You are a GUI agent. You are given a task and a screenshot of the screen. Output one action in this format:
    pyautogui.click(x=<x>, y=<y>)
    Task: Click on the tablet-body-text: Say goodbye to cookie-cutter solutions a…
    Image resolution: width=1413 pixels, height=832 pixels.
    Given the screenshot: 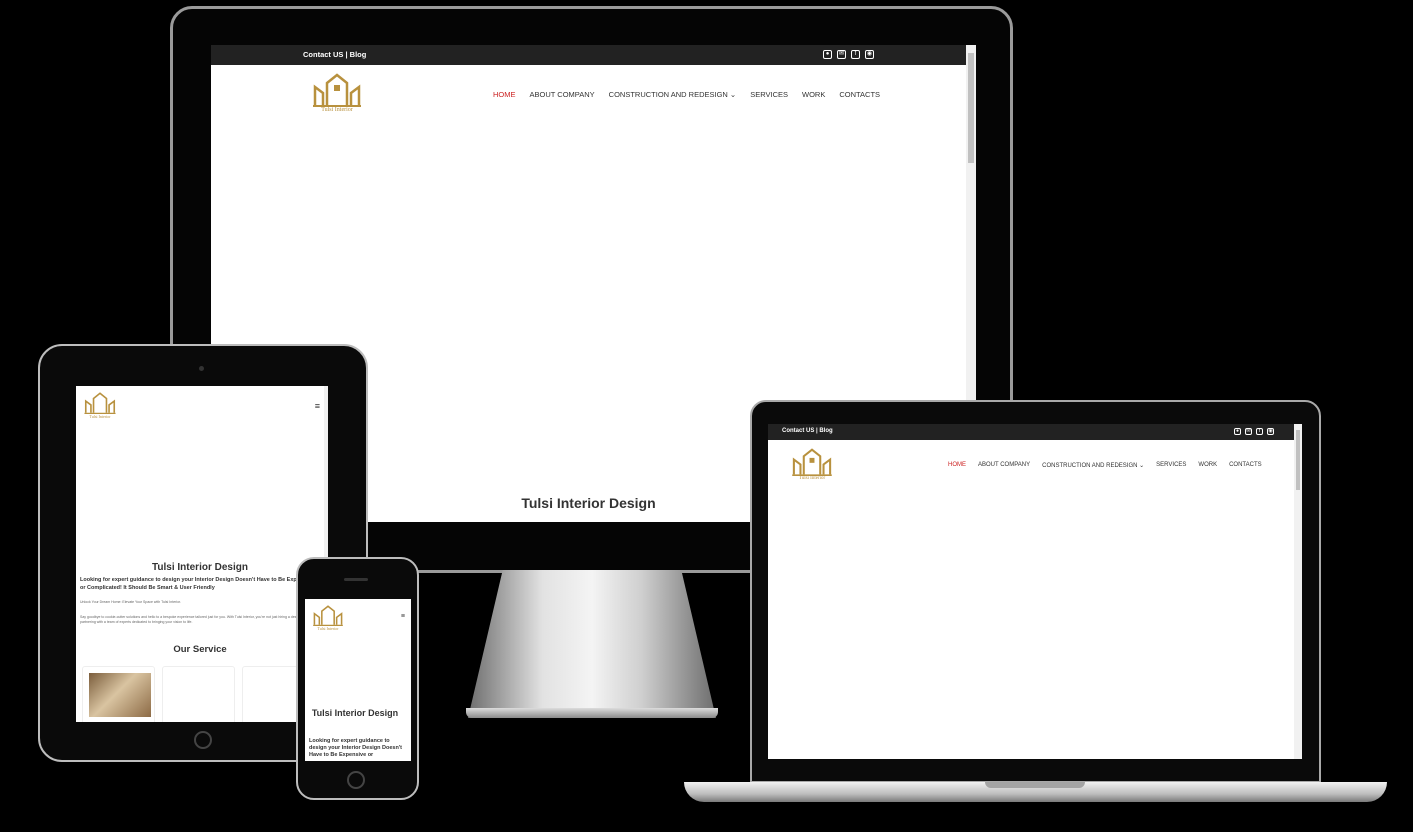 What is the action you would take?
    pyautogui.click(x=198, y=619)
    